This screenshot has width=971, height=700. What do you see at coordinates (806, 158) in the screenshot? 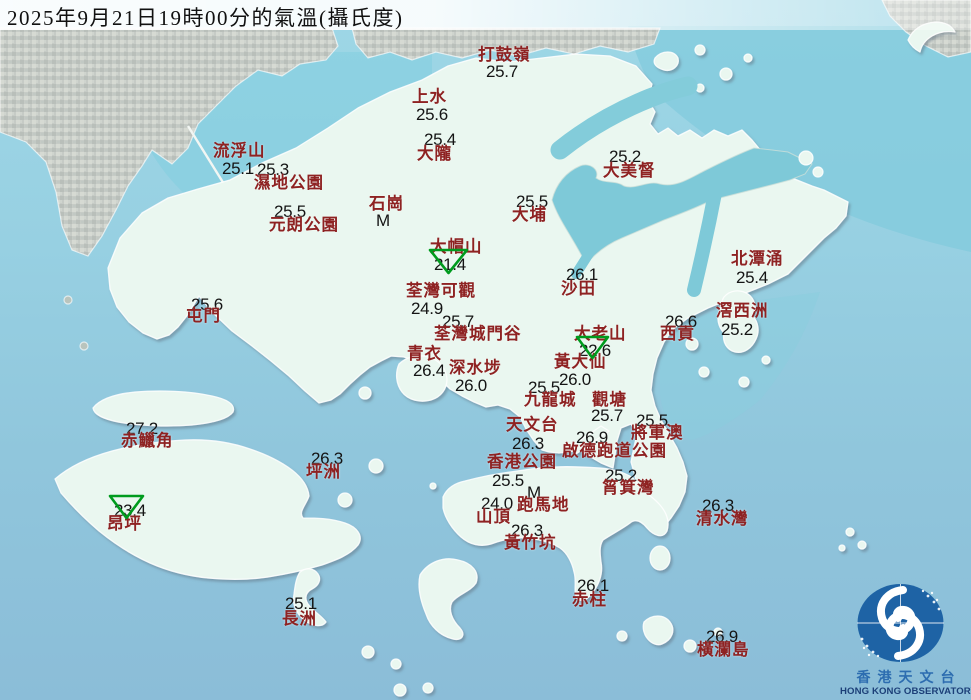
I see `tap-mun-island` at bounding box center [806, 158].